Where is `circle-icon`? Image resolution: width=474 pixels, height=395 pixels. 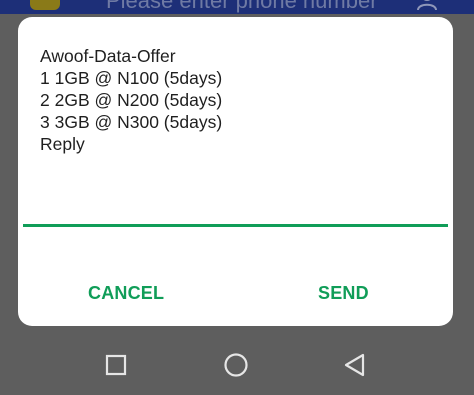
circle-icon is located at coordinates (236, 365).